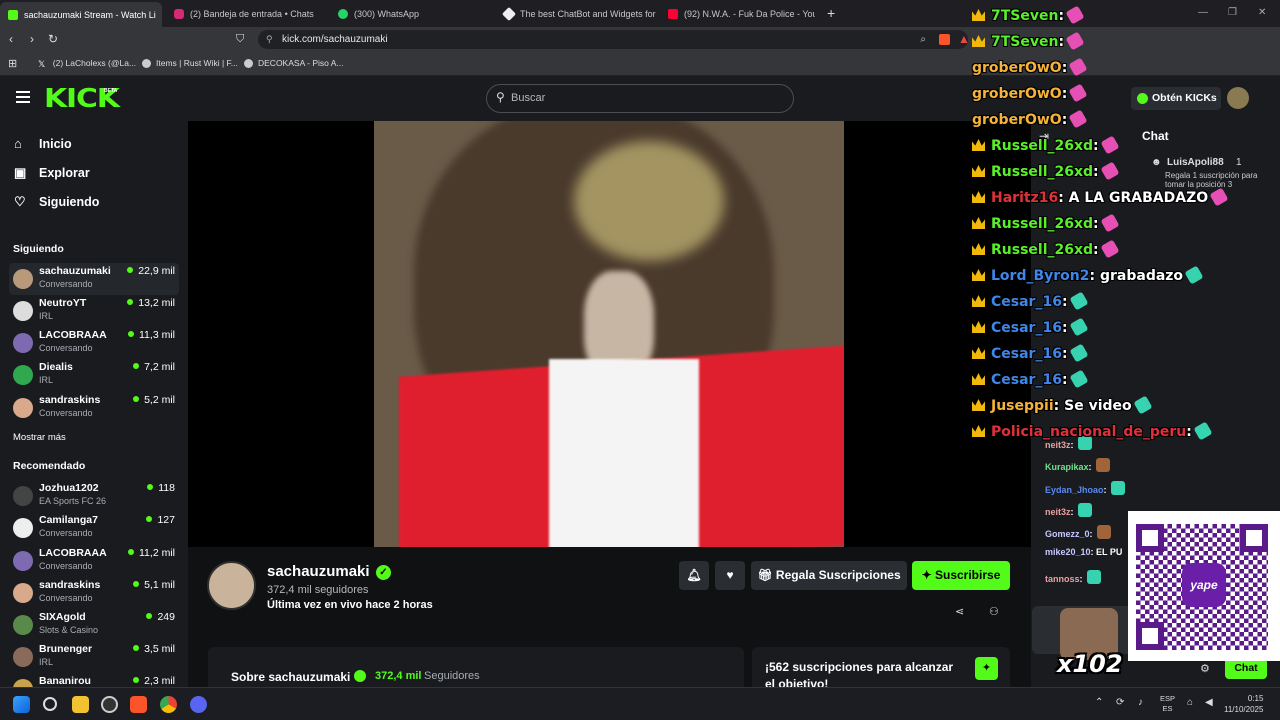  Describe the element at coordinates (49, 466) in the screenshot. I see `recommended-title: Recomendado` at that location.